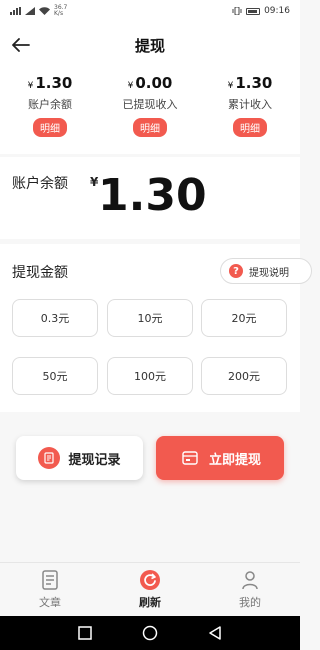  What do you see at coordinates (154, 83) in the screenshot?
I see `stat-number: 0.00` at bounding box center [154, 83].